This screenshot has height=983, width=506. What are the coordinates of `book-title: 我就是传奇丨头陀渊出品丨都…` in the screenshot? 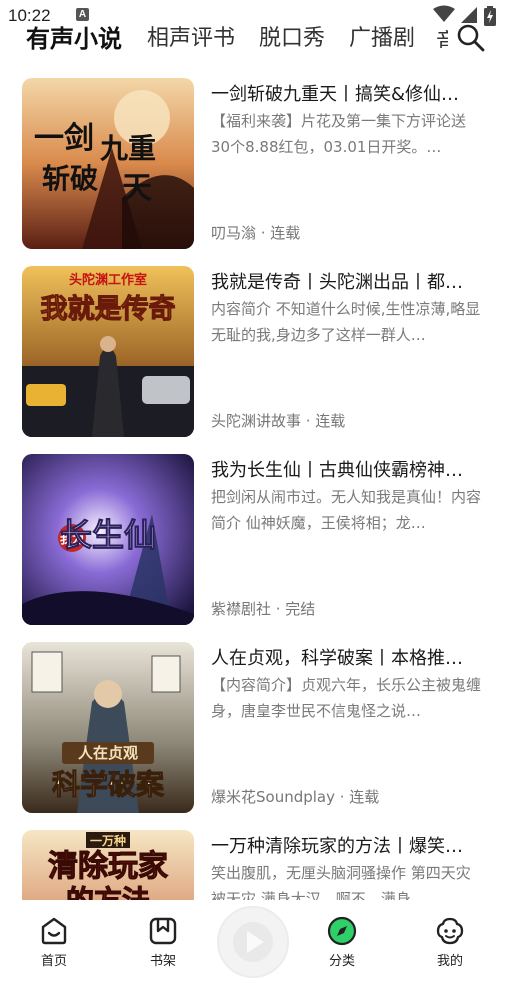 It's located at (337, 282).